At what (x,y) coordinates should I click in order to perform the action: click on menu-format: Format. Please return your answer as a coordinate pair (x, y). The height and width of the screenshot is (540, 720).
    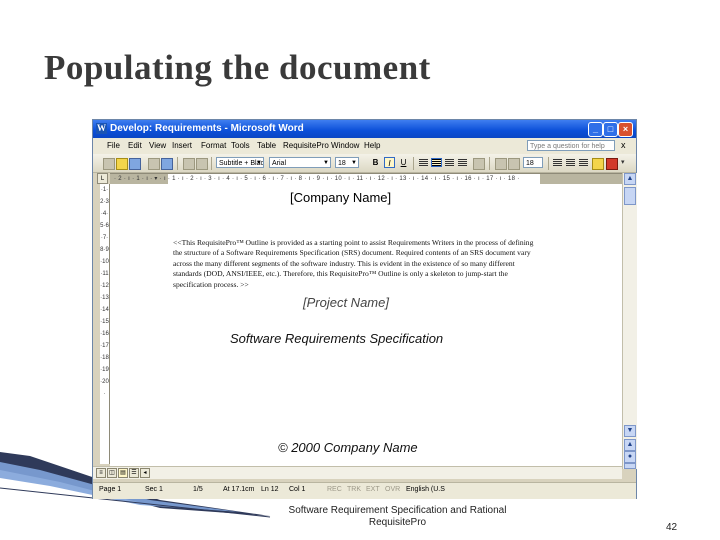
    Looking at the image, I should click on (213, 145).